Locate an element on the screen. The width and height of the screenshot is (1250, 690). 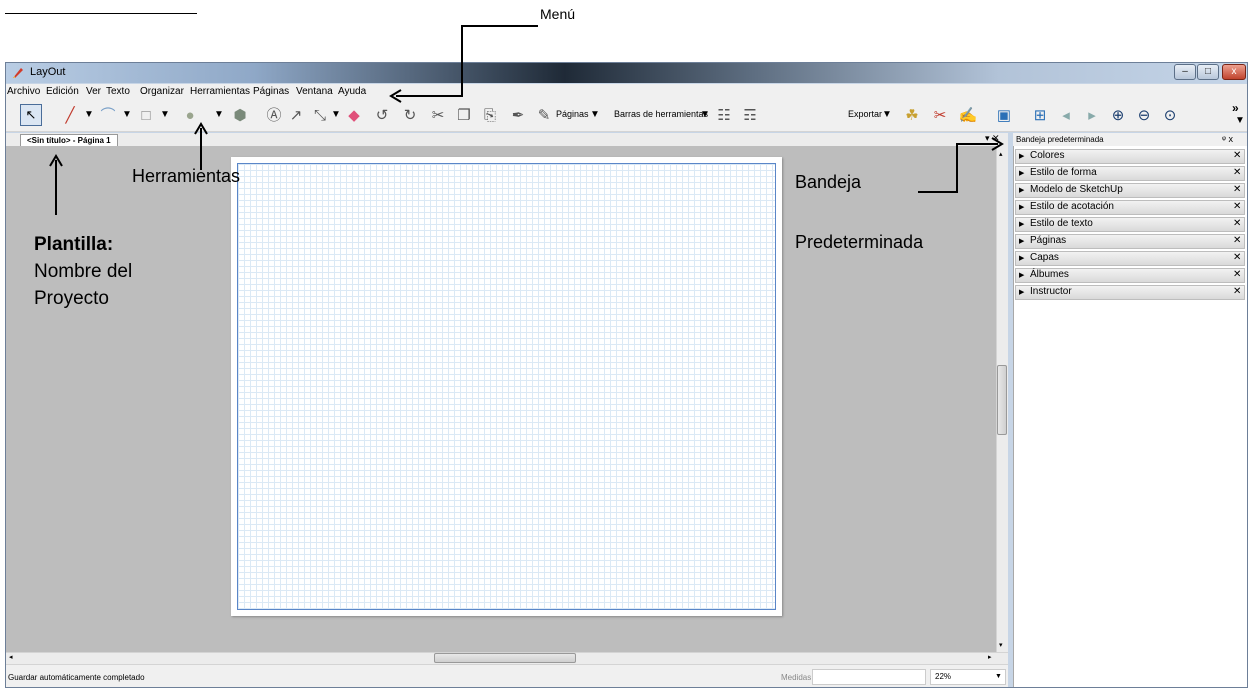
scroll-left-icon: ◂ is located at coordinates (11, 657).